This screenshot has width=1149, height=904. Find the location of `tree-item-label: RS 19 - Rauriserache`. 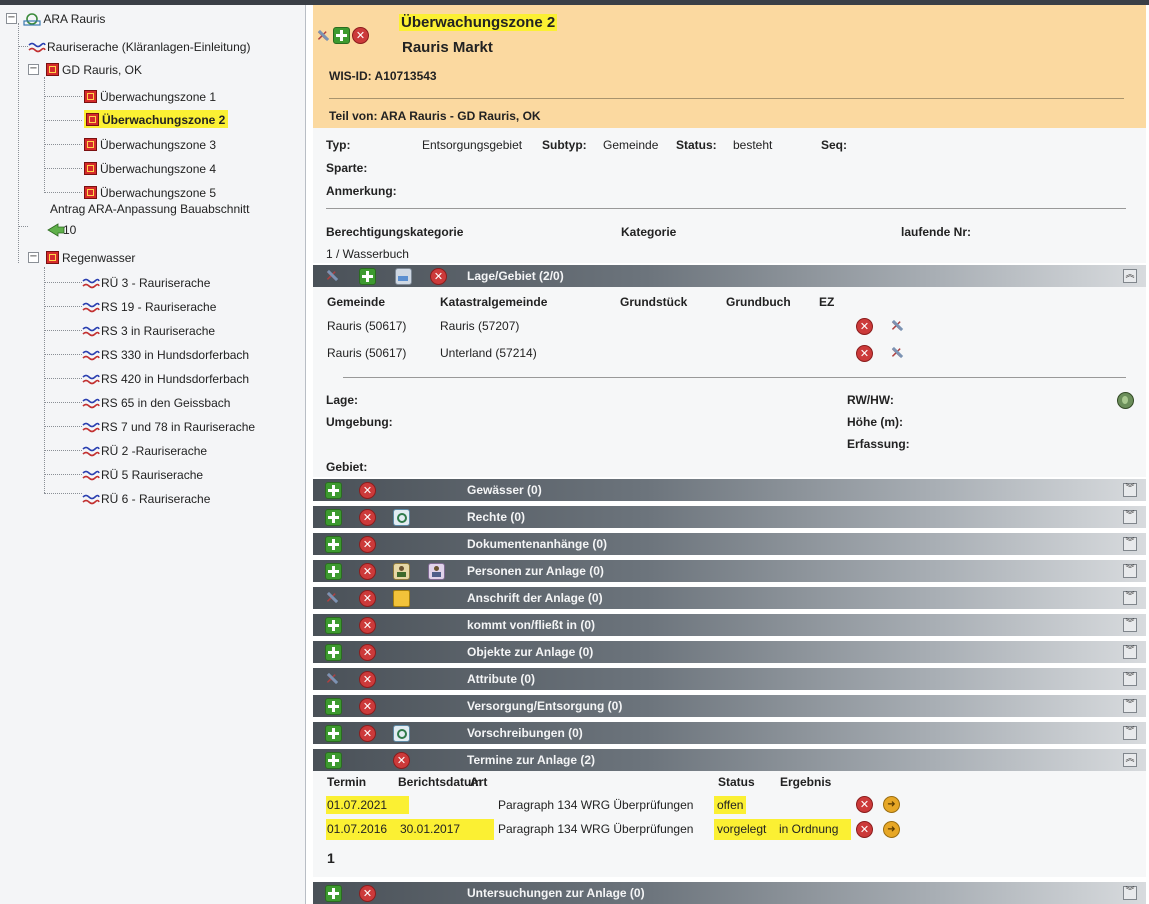

tree-item-label: RS 19 - Rauriserache is located at coordinates (158, 307).